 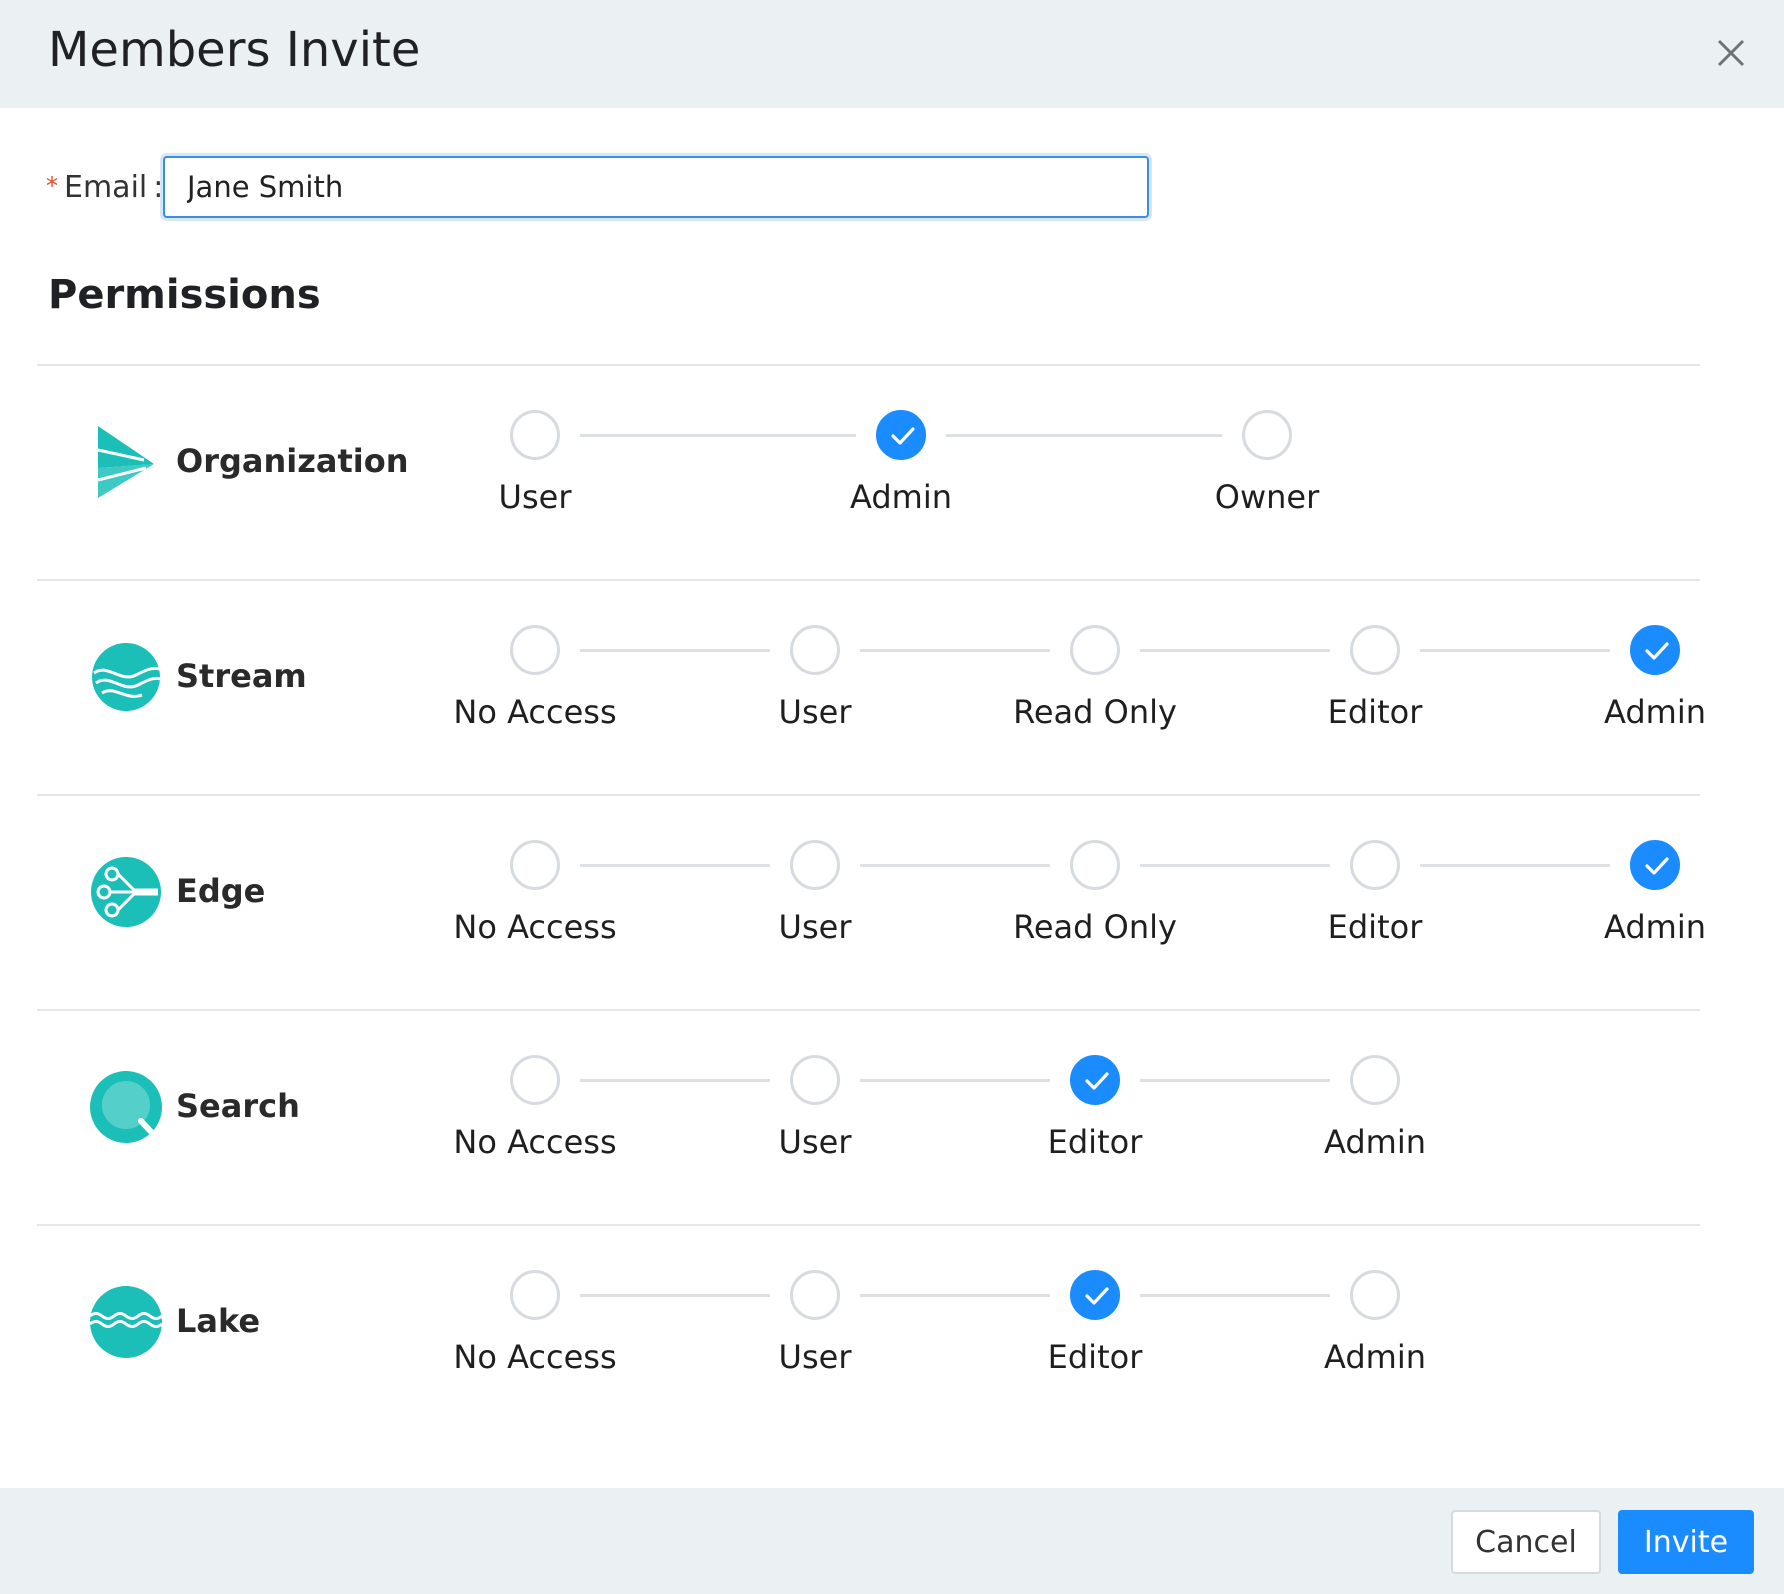 I want to click on dialog-header: Members Invite, so click(x=892, y=54).